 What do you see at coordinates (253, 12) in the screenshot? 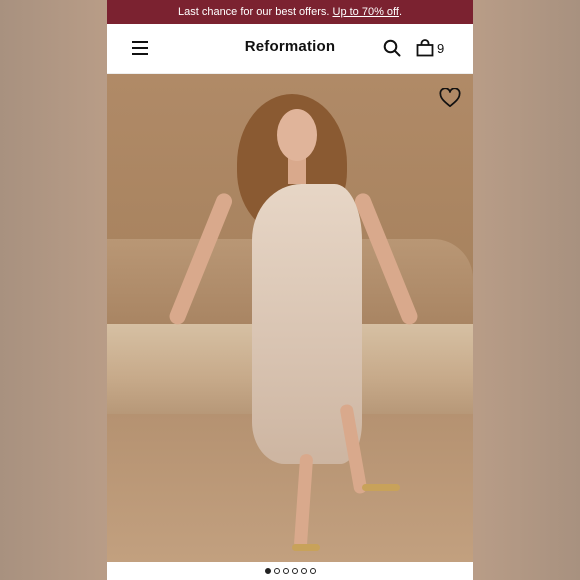
I see `promo-text: Last chance for our best offers.` at bounding box center [253, 12].